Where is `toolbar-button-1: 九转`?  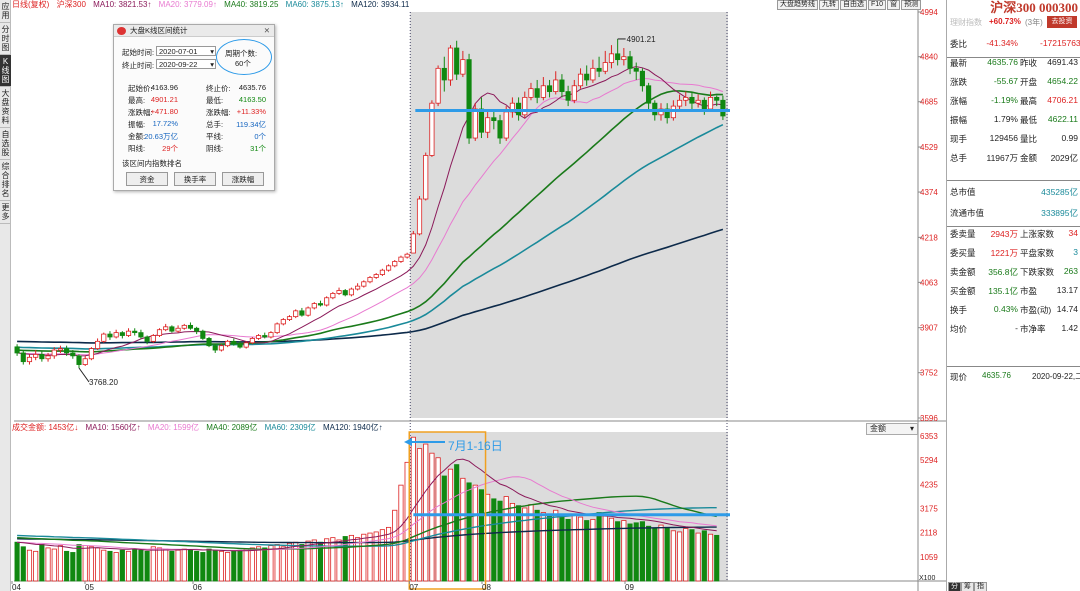 toolbar-button-1: 九转 is located at coordinates (829, 5).